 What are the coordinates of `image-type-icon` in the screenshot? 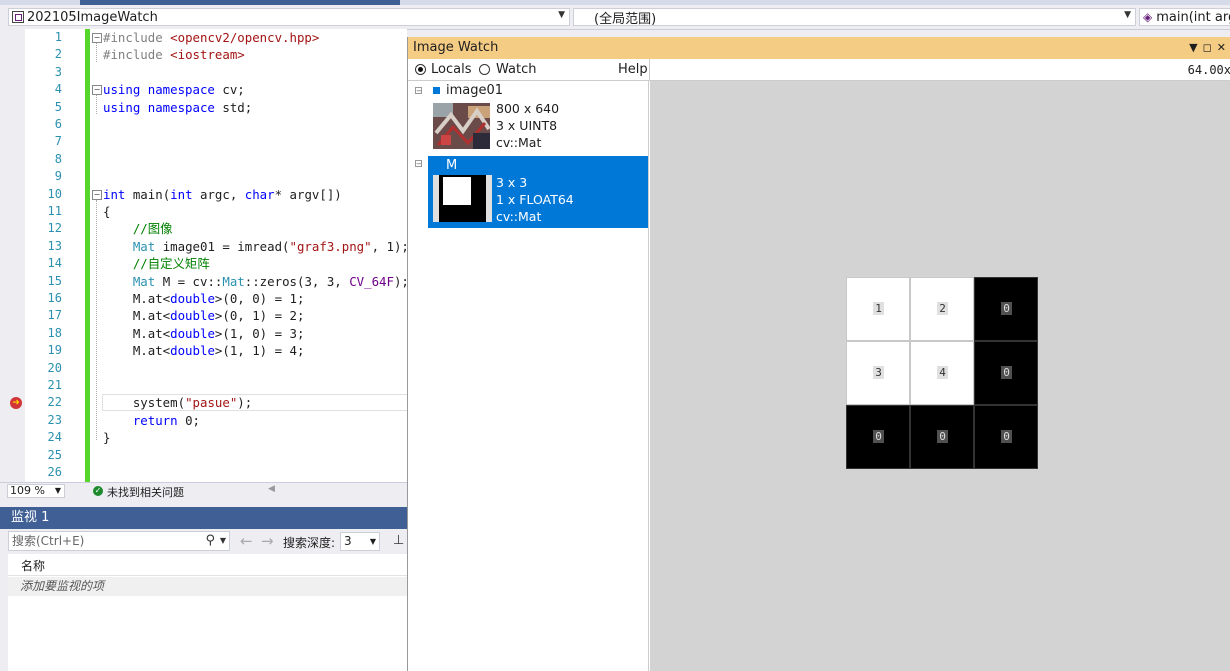 It's located at (436, 90).